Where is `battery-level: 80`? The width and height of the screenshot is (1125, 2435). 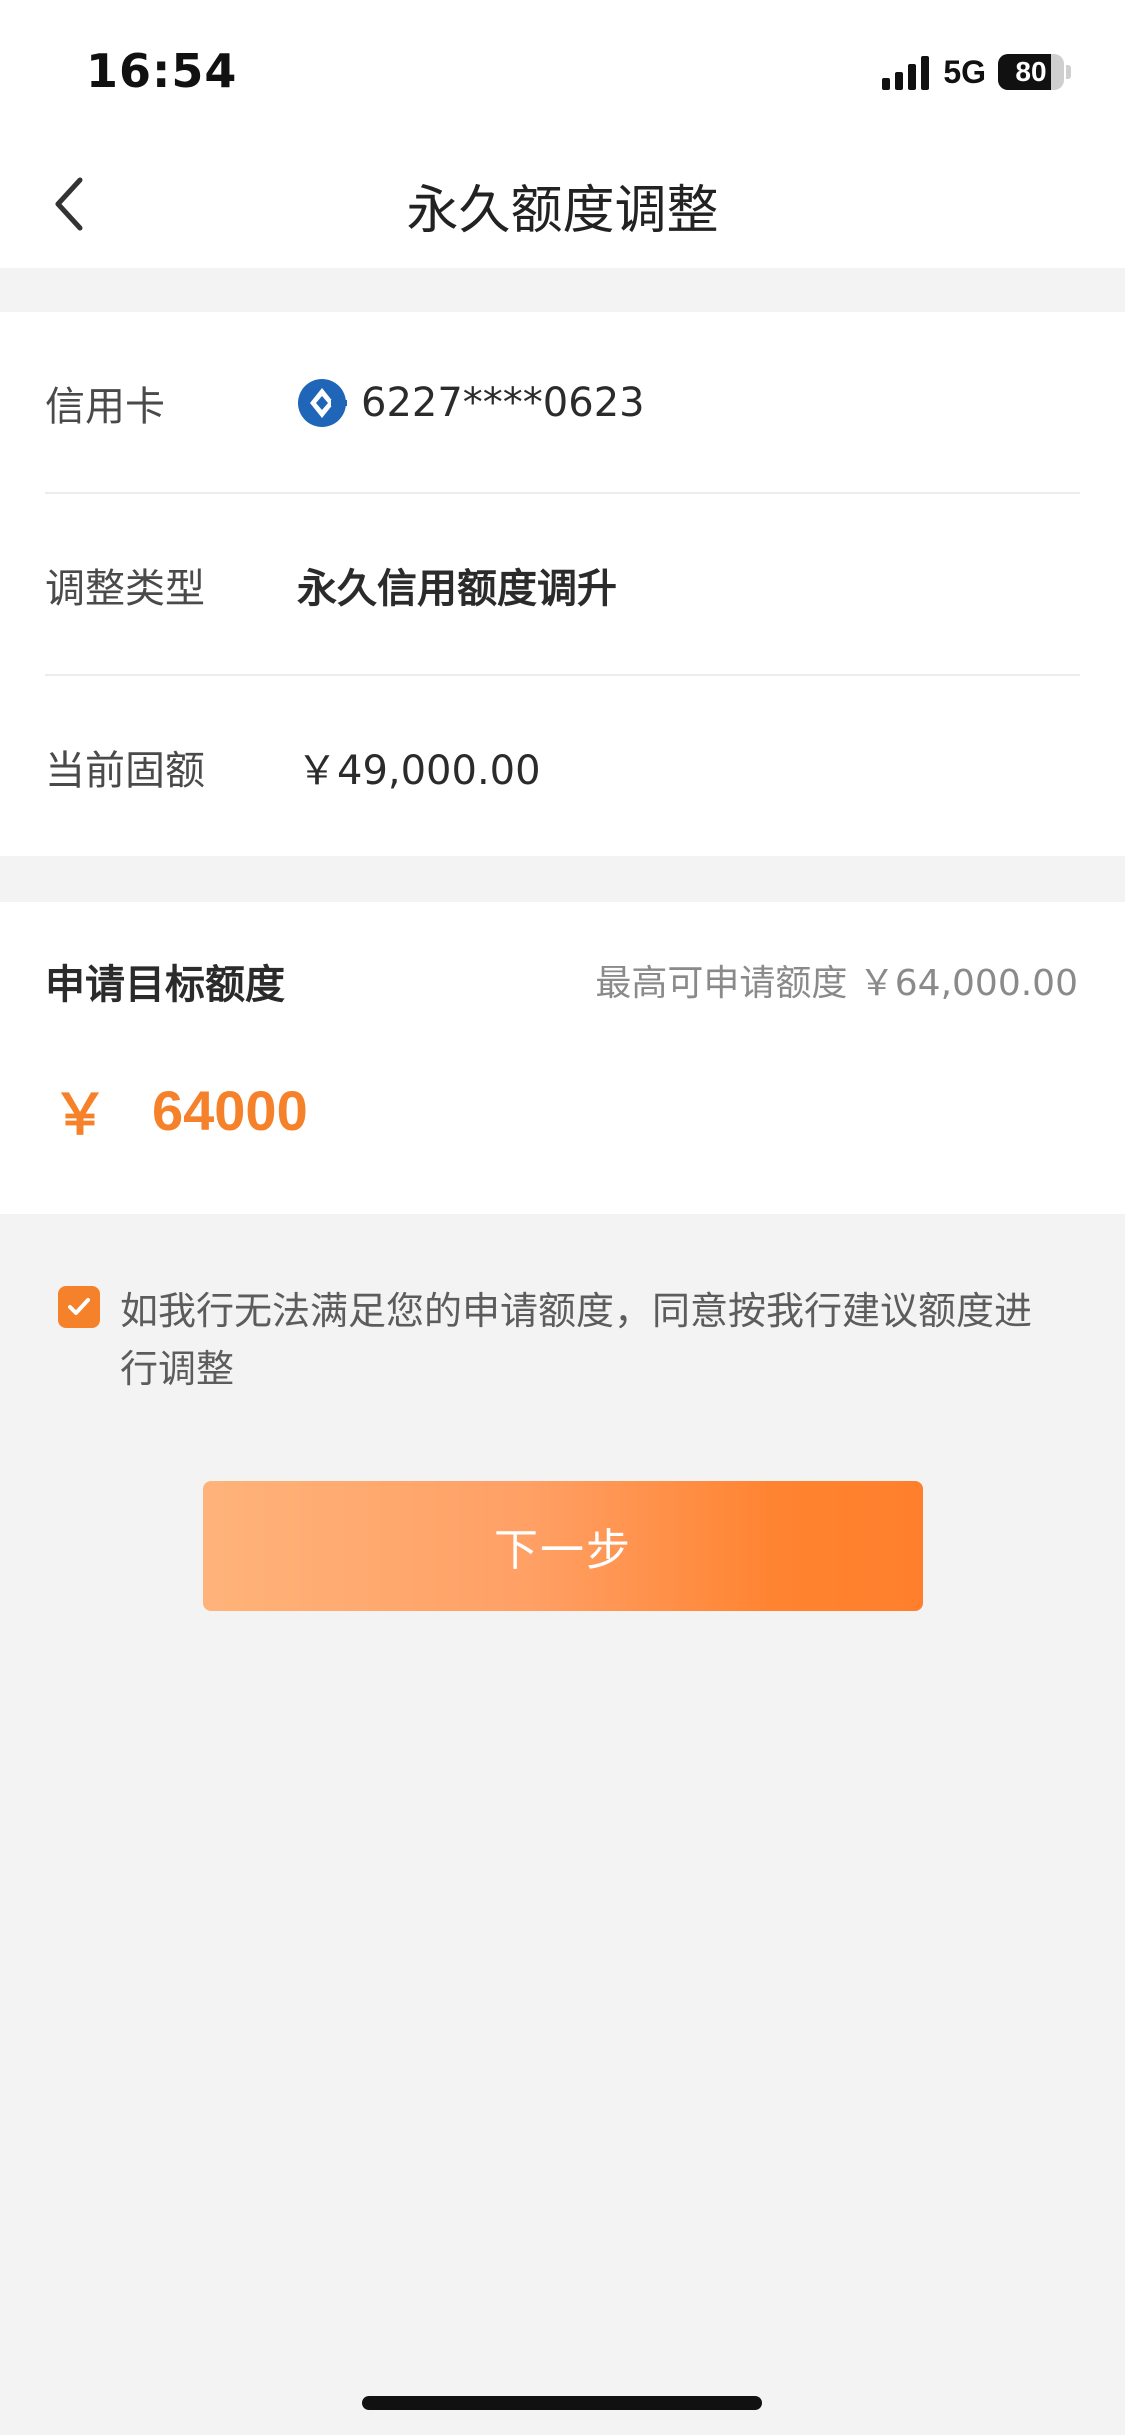
battery-level: 80 is located at coordinates (1031, 71).